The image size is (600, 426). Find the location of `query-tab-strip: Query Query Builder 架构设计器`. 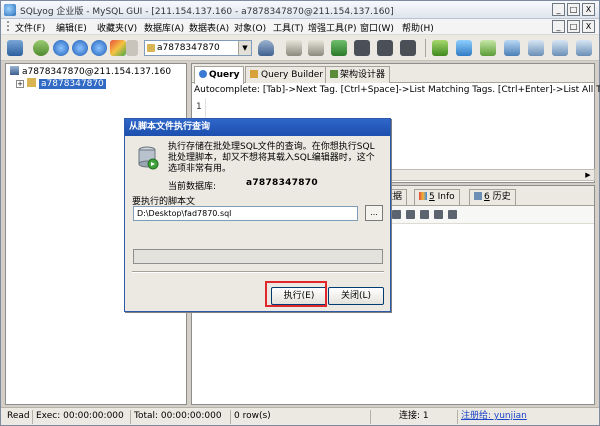

query-tab-strip: Query Query Builder 架构设计器 is located at coordinates (393, 74).